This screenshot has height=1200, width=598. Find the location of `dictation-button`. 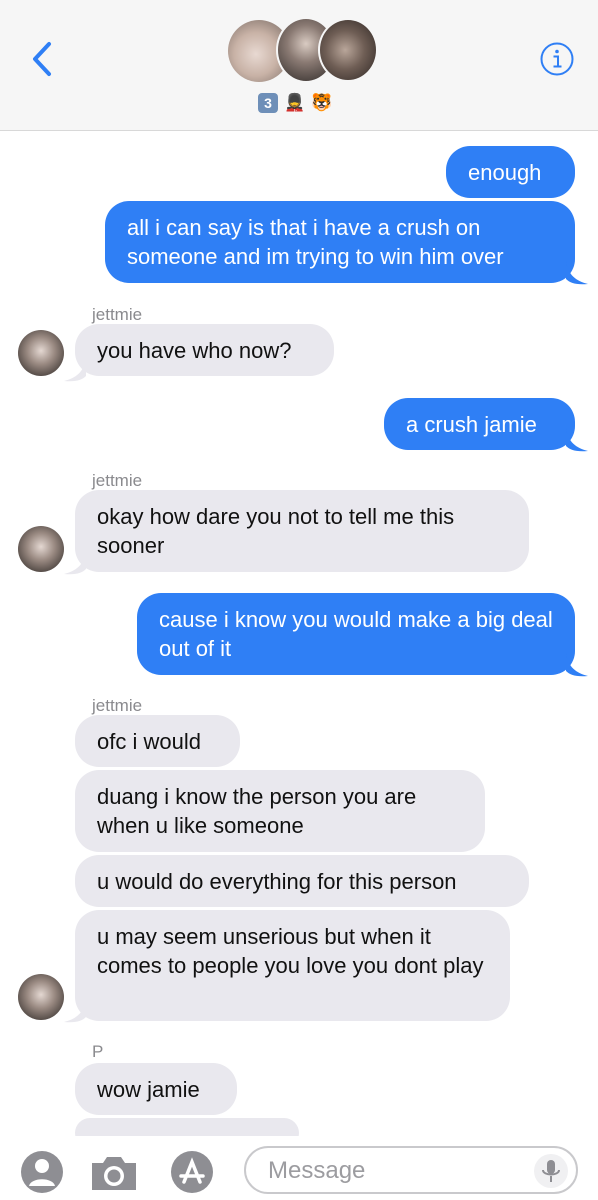

dictation-button is located at coordinates (551, 1171).